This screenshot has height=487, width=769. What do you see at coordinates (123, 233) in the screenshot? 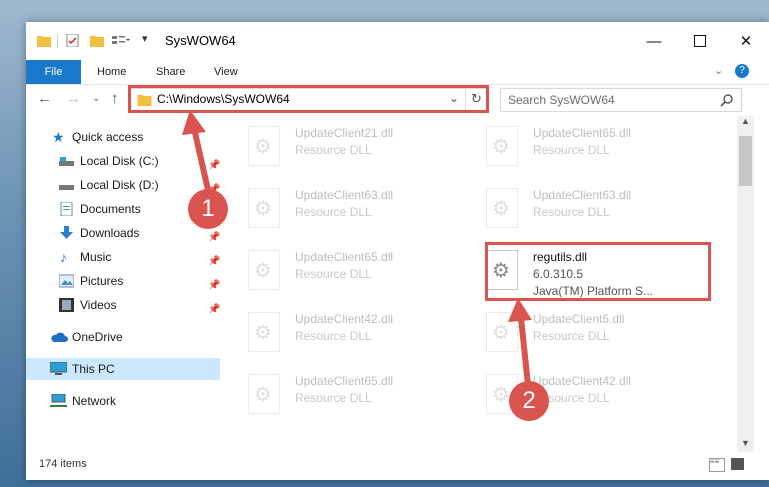
I see `sidebar-item-downloads: Downloads 📌` at bounding box center [123, 233].